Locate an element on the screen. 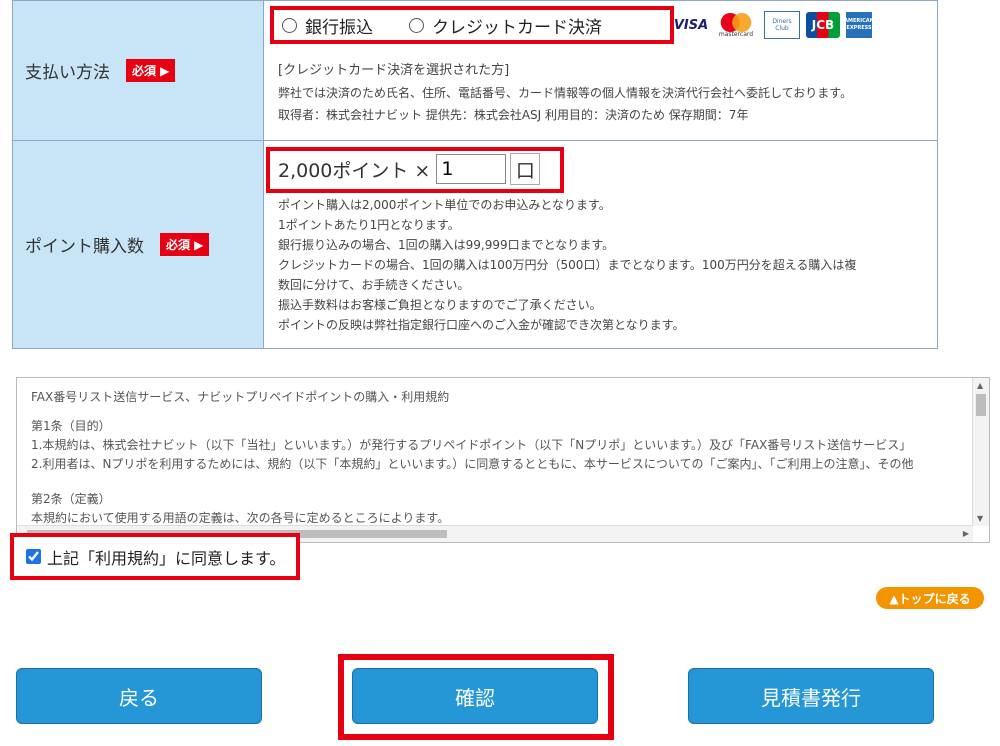  estimate-button: 見積書発行 is located at coordinates (811, 696).